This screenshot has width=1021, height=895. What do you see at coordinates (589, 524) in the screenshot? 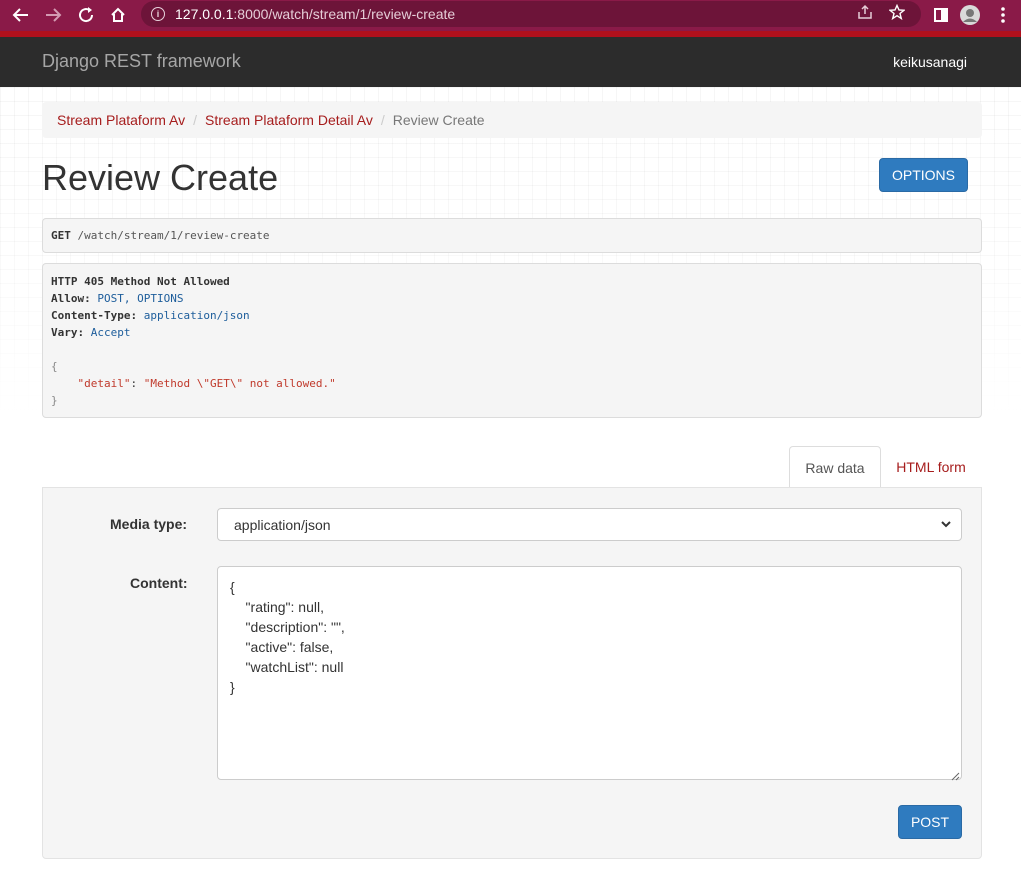
I see `media-type-select: application/json` at bounding box center [589, 524].